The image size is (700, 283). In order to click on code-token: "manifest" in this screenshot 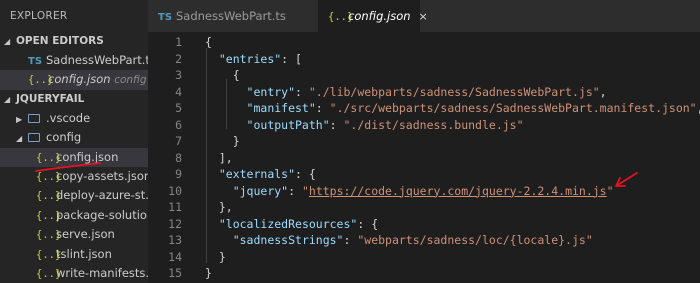, I will do `click(281, 108)`.